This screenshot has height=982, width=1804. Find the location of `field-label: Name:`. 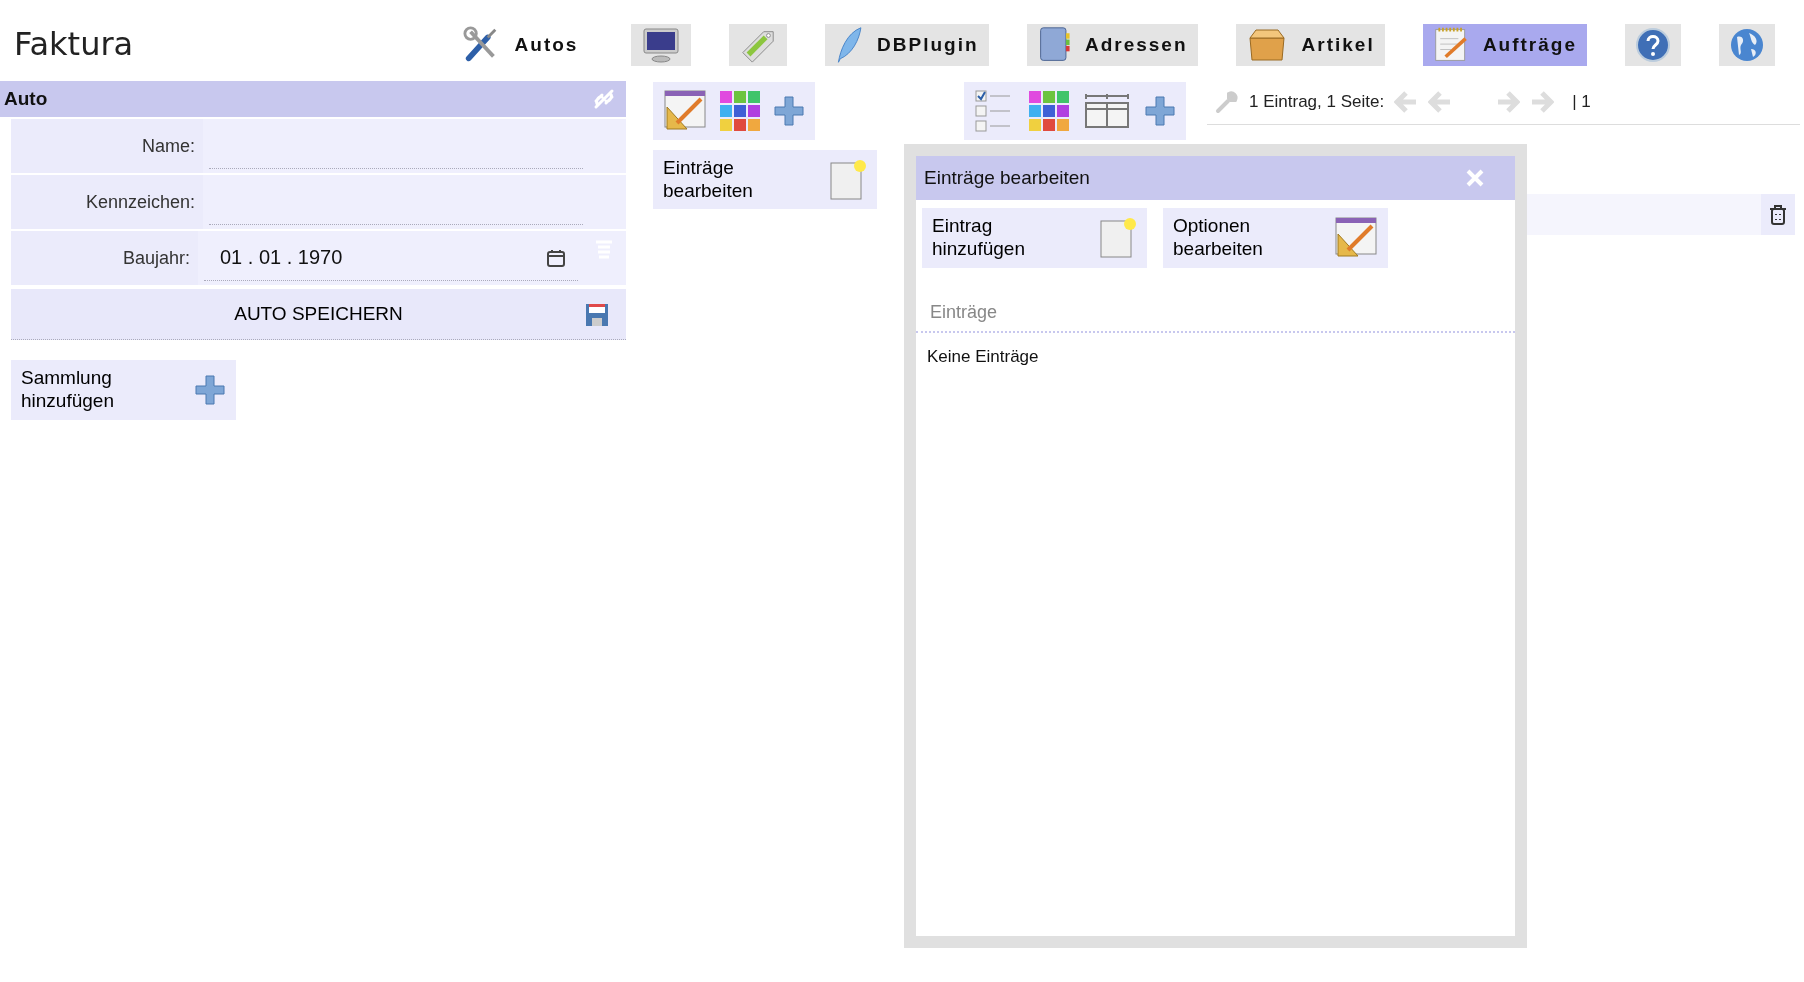

field-label: Name: is located at coordinates (107, 146).